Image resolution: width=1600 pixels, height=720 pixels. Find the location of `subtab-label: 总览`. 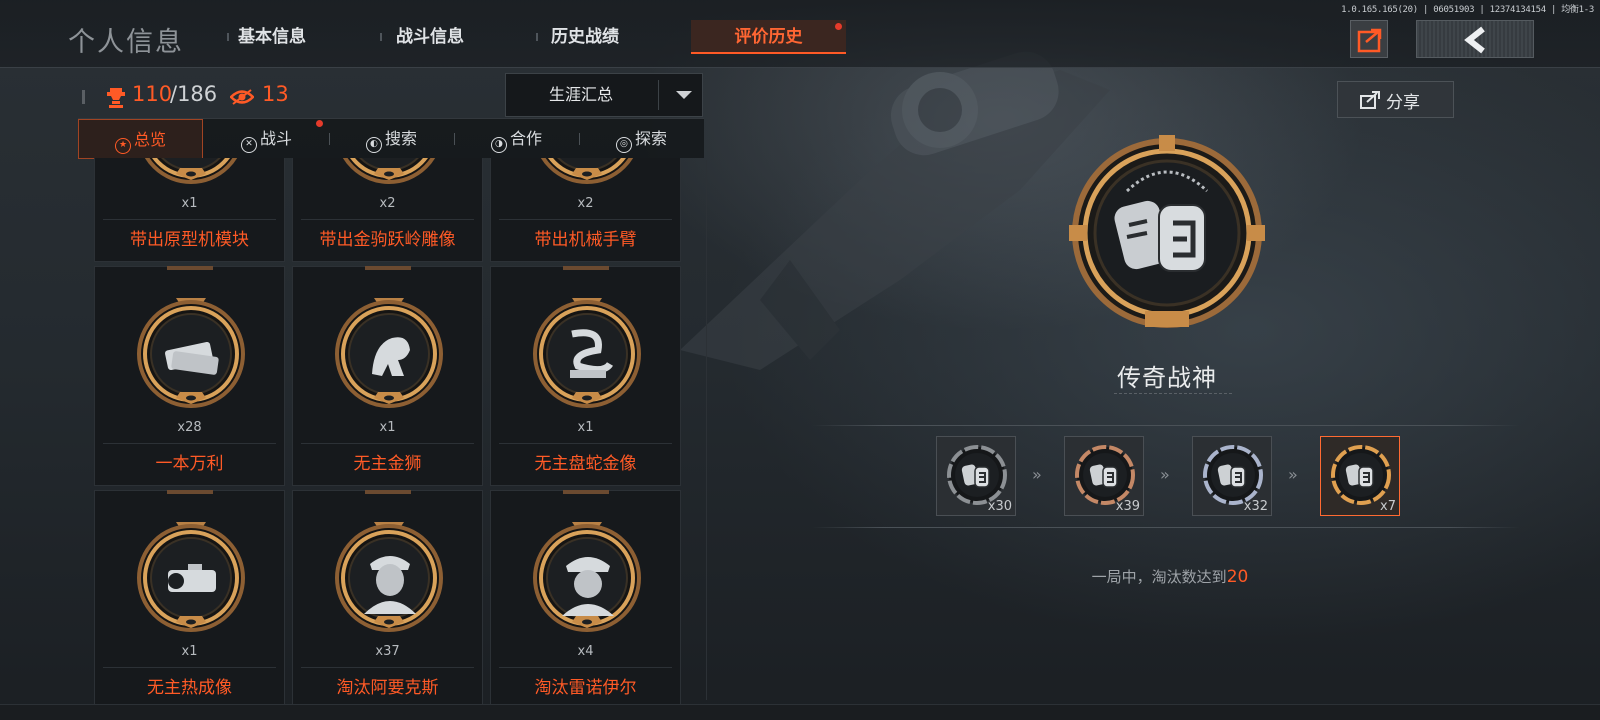

subtab-label: 总览 is located at coordinates (149, 139).